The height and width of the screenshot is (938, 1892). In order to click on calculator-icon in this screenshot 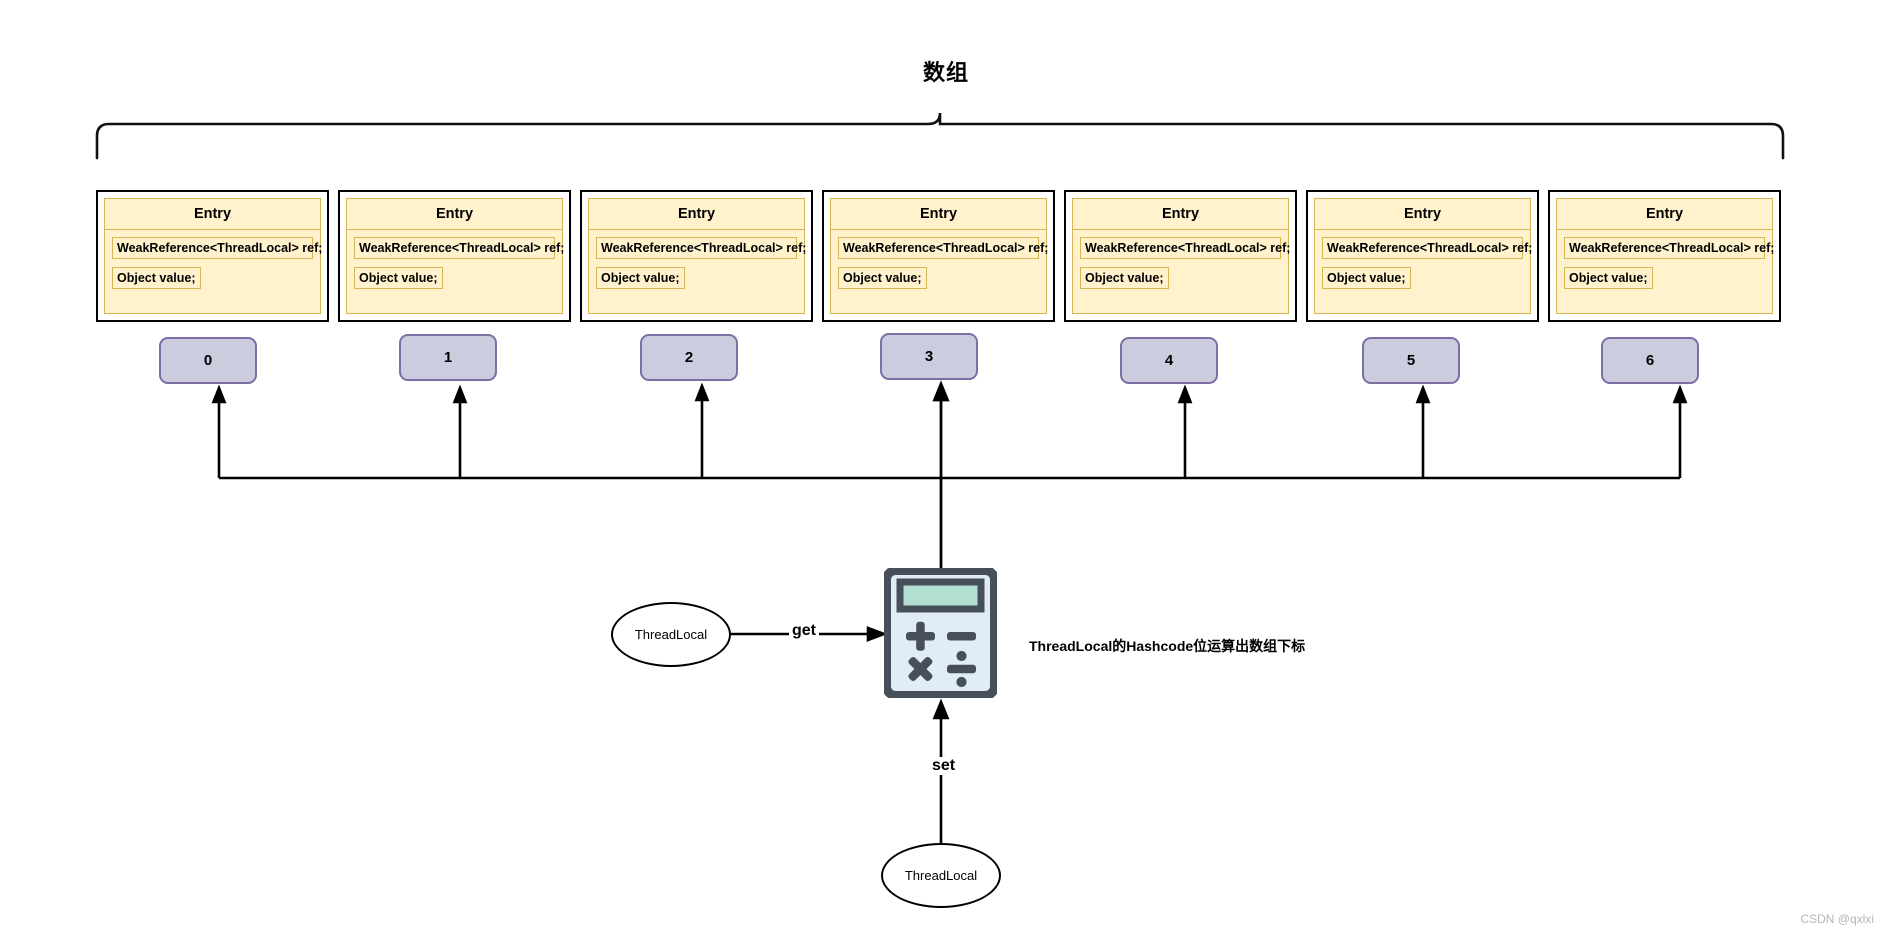, I will do `click(940, 633)`.